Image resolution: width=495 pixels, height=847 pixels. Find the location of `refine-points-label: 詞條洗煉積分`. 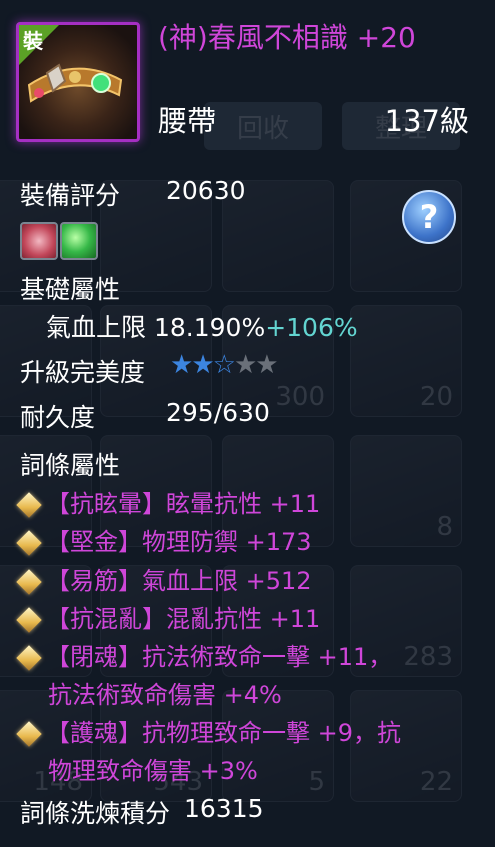

refine-points-label: 詞條洗煉積分 is located at coordinates (95, 813).